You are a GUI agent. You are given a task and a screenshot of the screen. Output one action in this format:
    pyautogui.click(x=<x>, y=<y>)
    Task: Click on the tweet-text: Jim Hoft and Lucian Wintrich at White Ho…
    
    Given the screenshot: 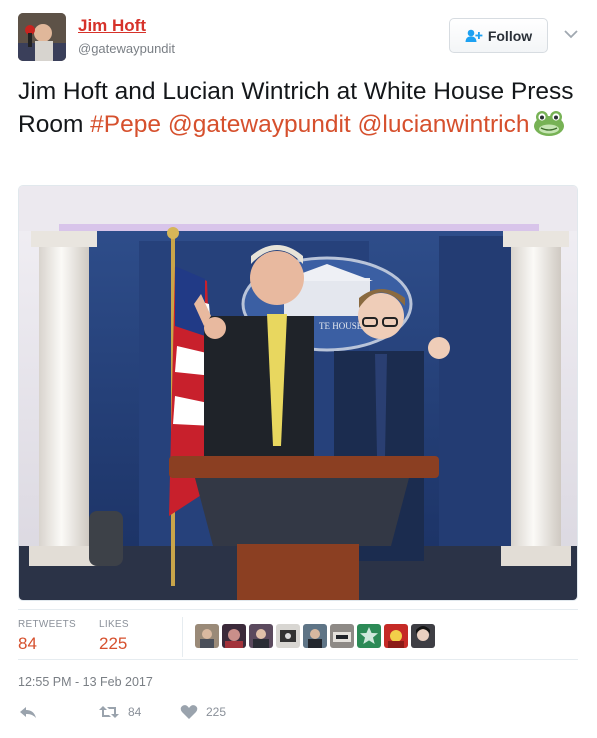 What is the action you would take?
    pyautogui.click(x=298, y=108)
    